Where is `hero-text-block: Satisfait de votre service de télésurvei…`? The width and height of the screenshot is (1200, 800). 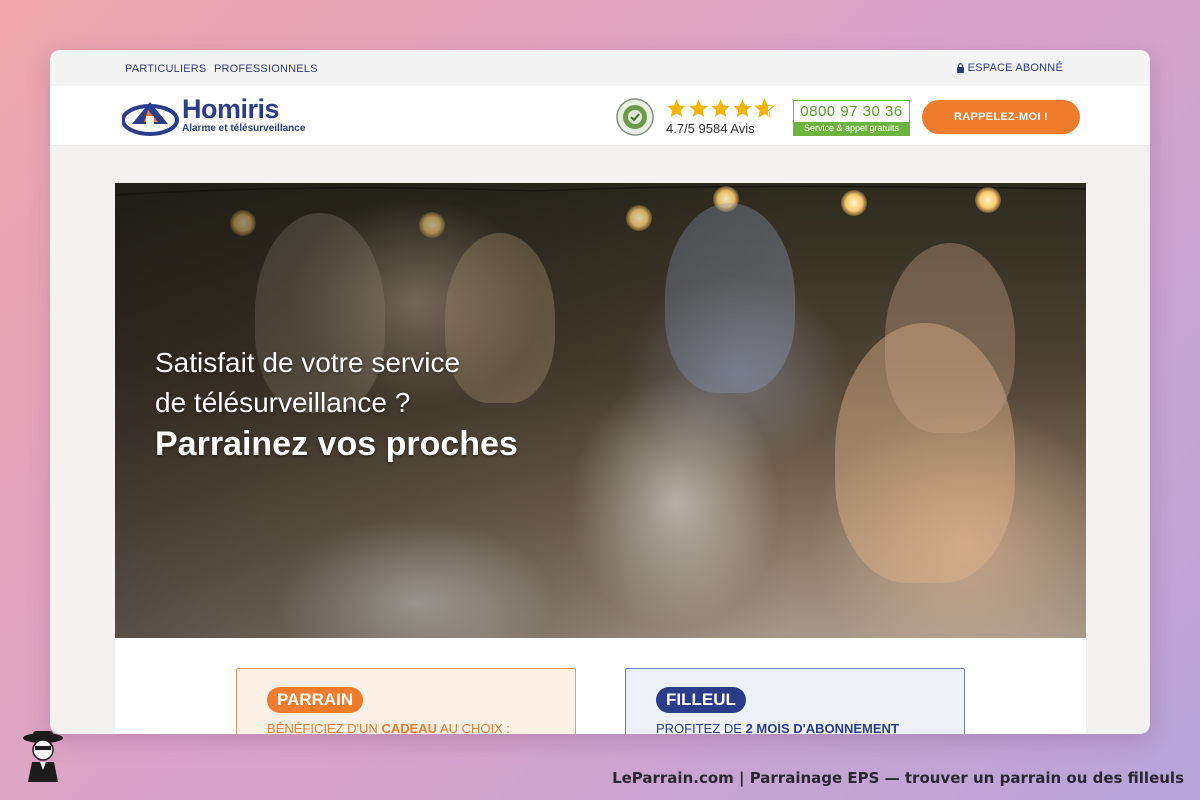
hero-text-block: Satisfait de votre service de télésurvei… is located at coordinates (336, 404).